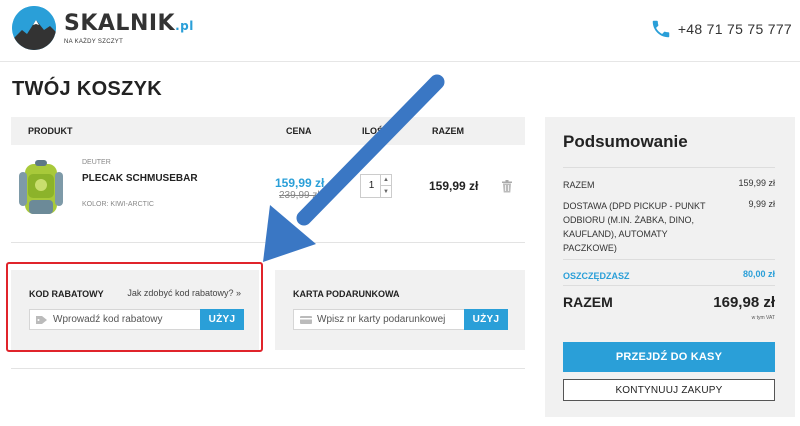 Image resolution: width=800 pixels, height=426 pixels. I want to click on summary-total-value: 169,98 zł, so click(744, 302).